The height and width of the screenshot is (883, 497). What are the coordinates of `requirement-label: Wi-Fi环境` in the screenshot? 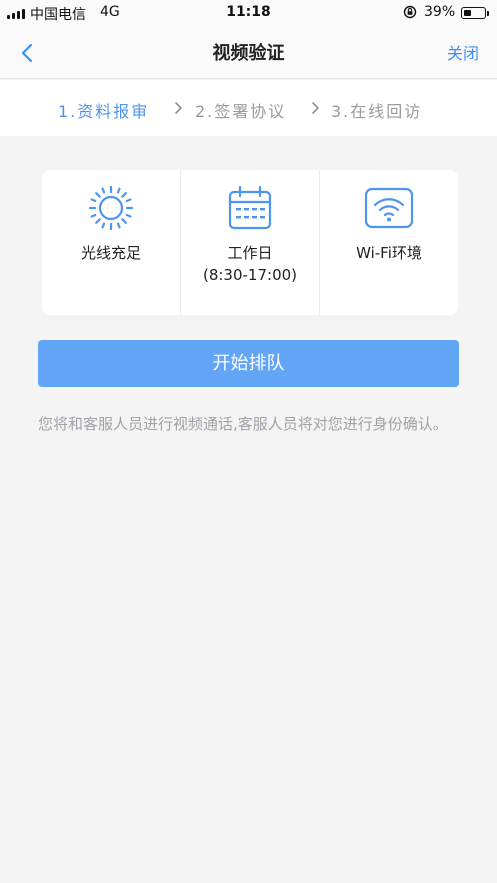 It's located at (389, 253).